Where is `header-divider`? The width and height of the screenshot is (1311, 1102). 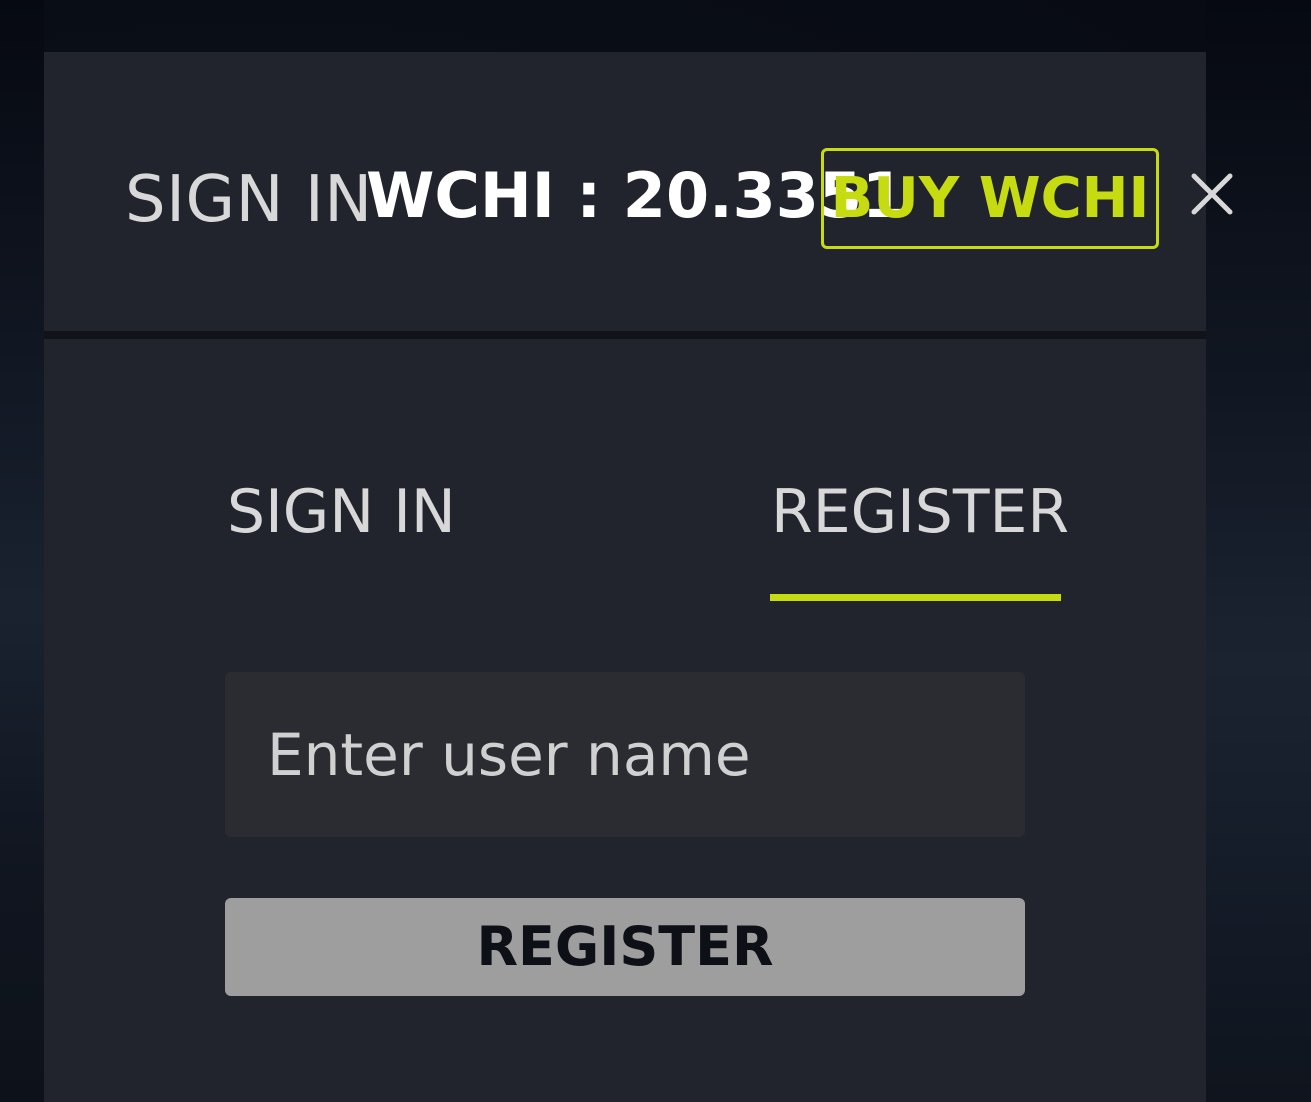 header-divider is located at coordinates (625, 335).